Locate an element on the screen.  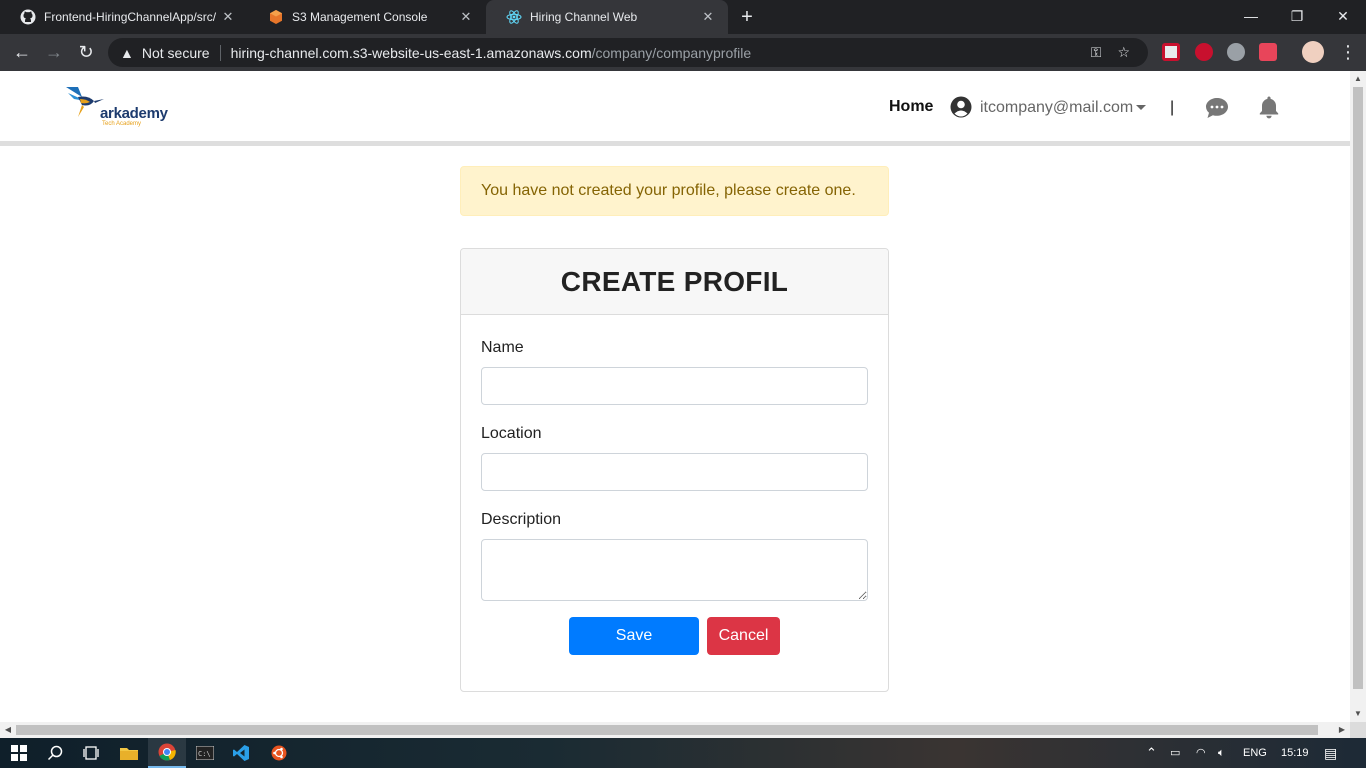
forward-button: → is located at coordinates (54, 52).